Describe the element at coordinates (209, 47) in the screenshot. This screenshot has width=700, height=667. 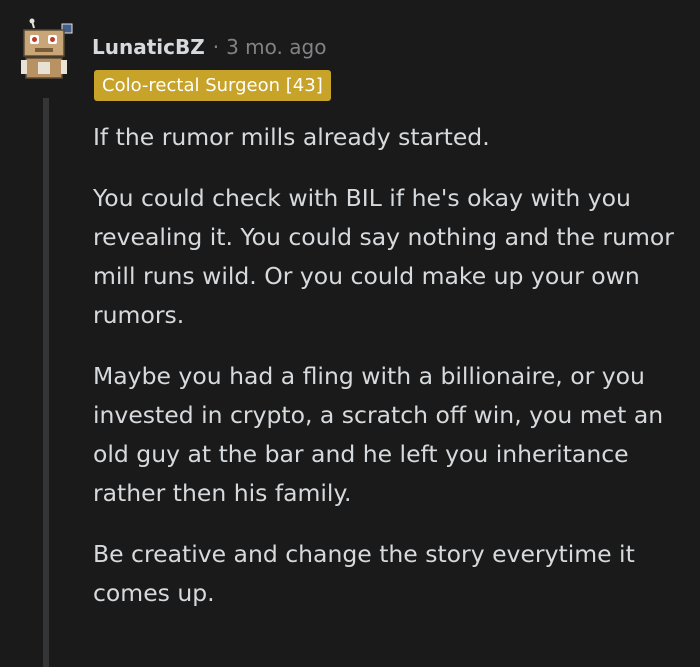
I see `comment-header: LunaticBZ · 3 mo. ago` at that location.